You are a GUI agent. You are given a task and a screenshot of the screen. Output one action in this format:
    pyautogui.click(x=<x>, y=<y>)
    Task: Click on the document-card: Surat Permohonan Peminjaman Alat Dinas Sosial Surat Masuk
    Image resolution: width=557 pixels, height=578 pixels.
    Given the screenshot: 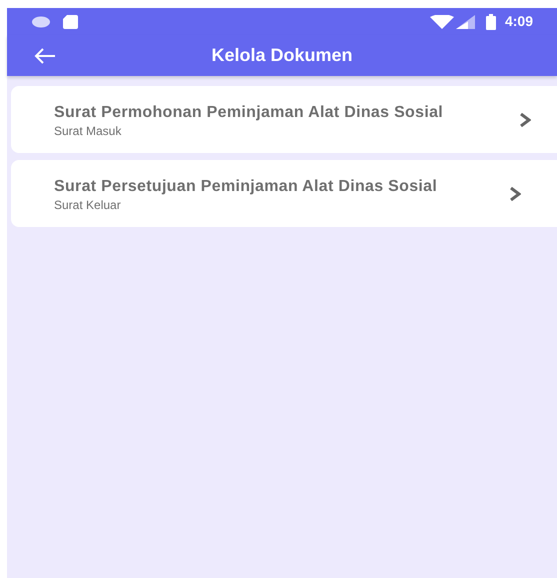 What is the action you would take?
    pyautogui.click(x=284, y=119)
    